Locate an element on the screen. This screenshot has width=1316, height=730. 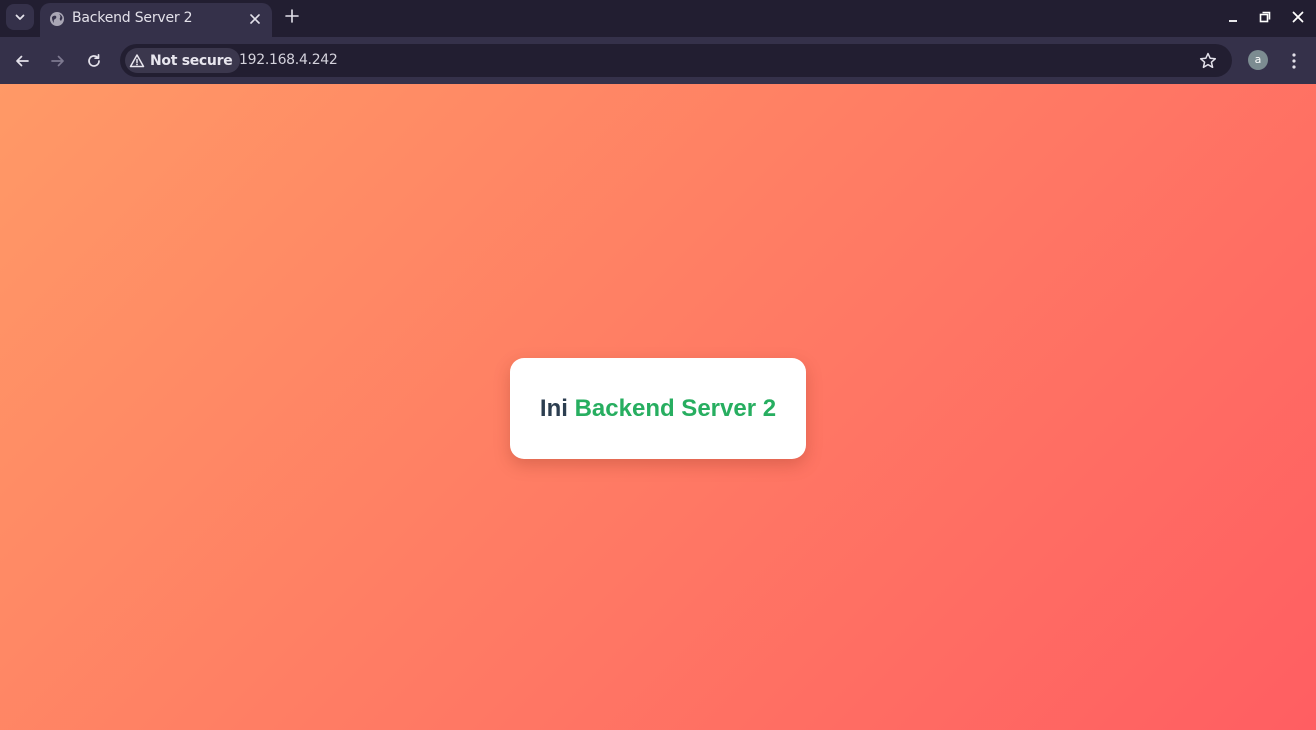
heading-accent-text: Backend Server 2 is located at coordinates (675, 408).